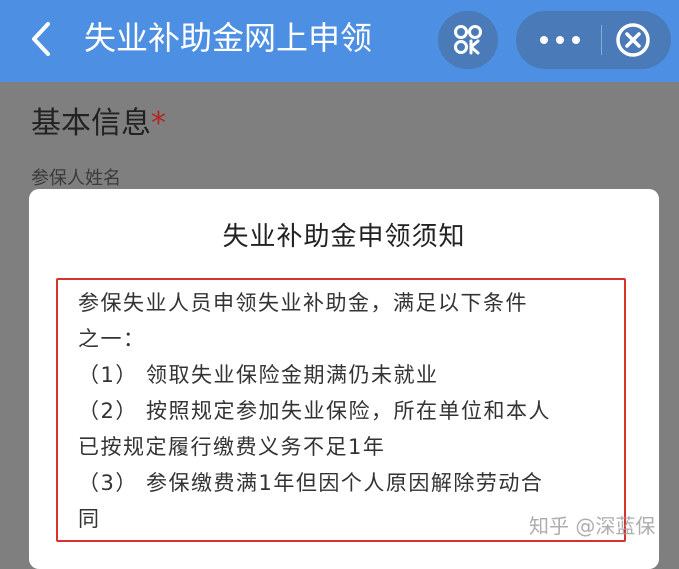  Describe the element at coordinates (311, 483) in the screenshot. I see `notice-line: （3） 参保缴费满1年但因个人原因解除劳动合` at that location.